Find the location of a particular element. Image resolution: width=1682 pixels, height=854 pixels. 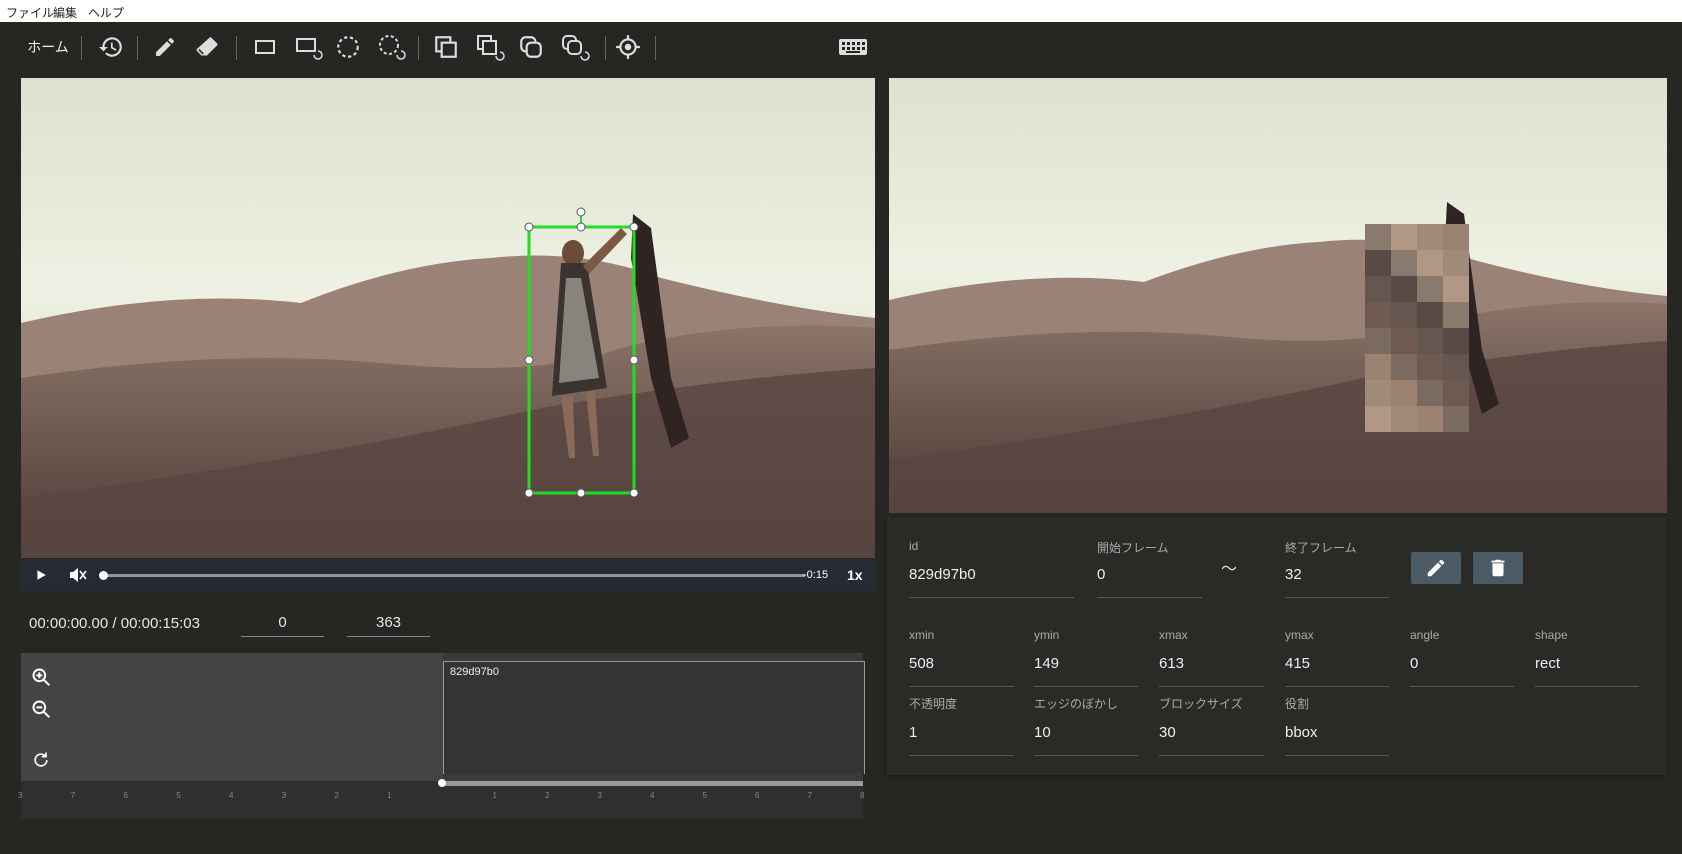

timeline: 829d97b0 3 7 6 5 4 3 2 1 1 2 3 4 5 6 7 8 is located at coordinates (441, 736).